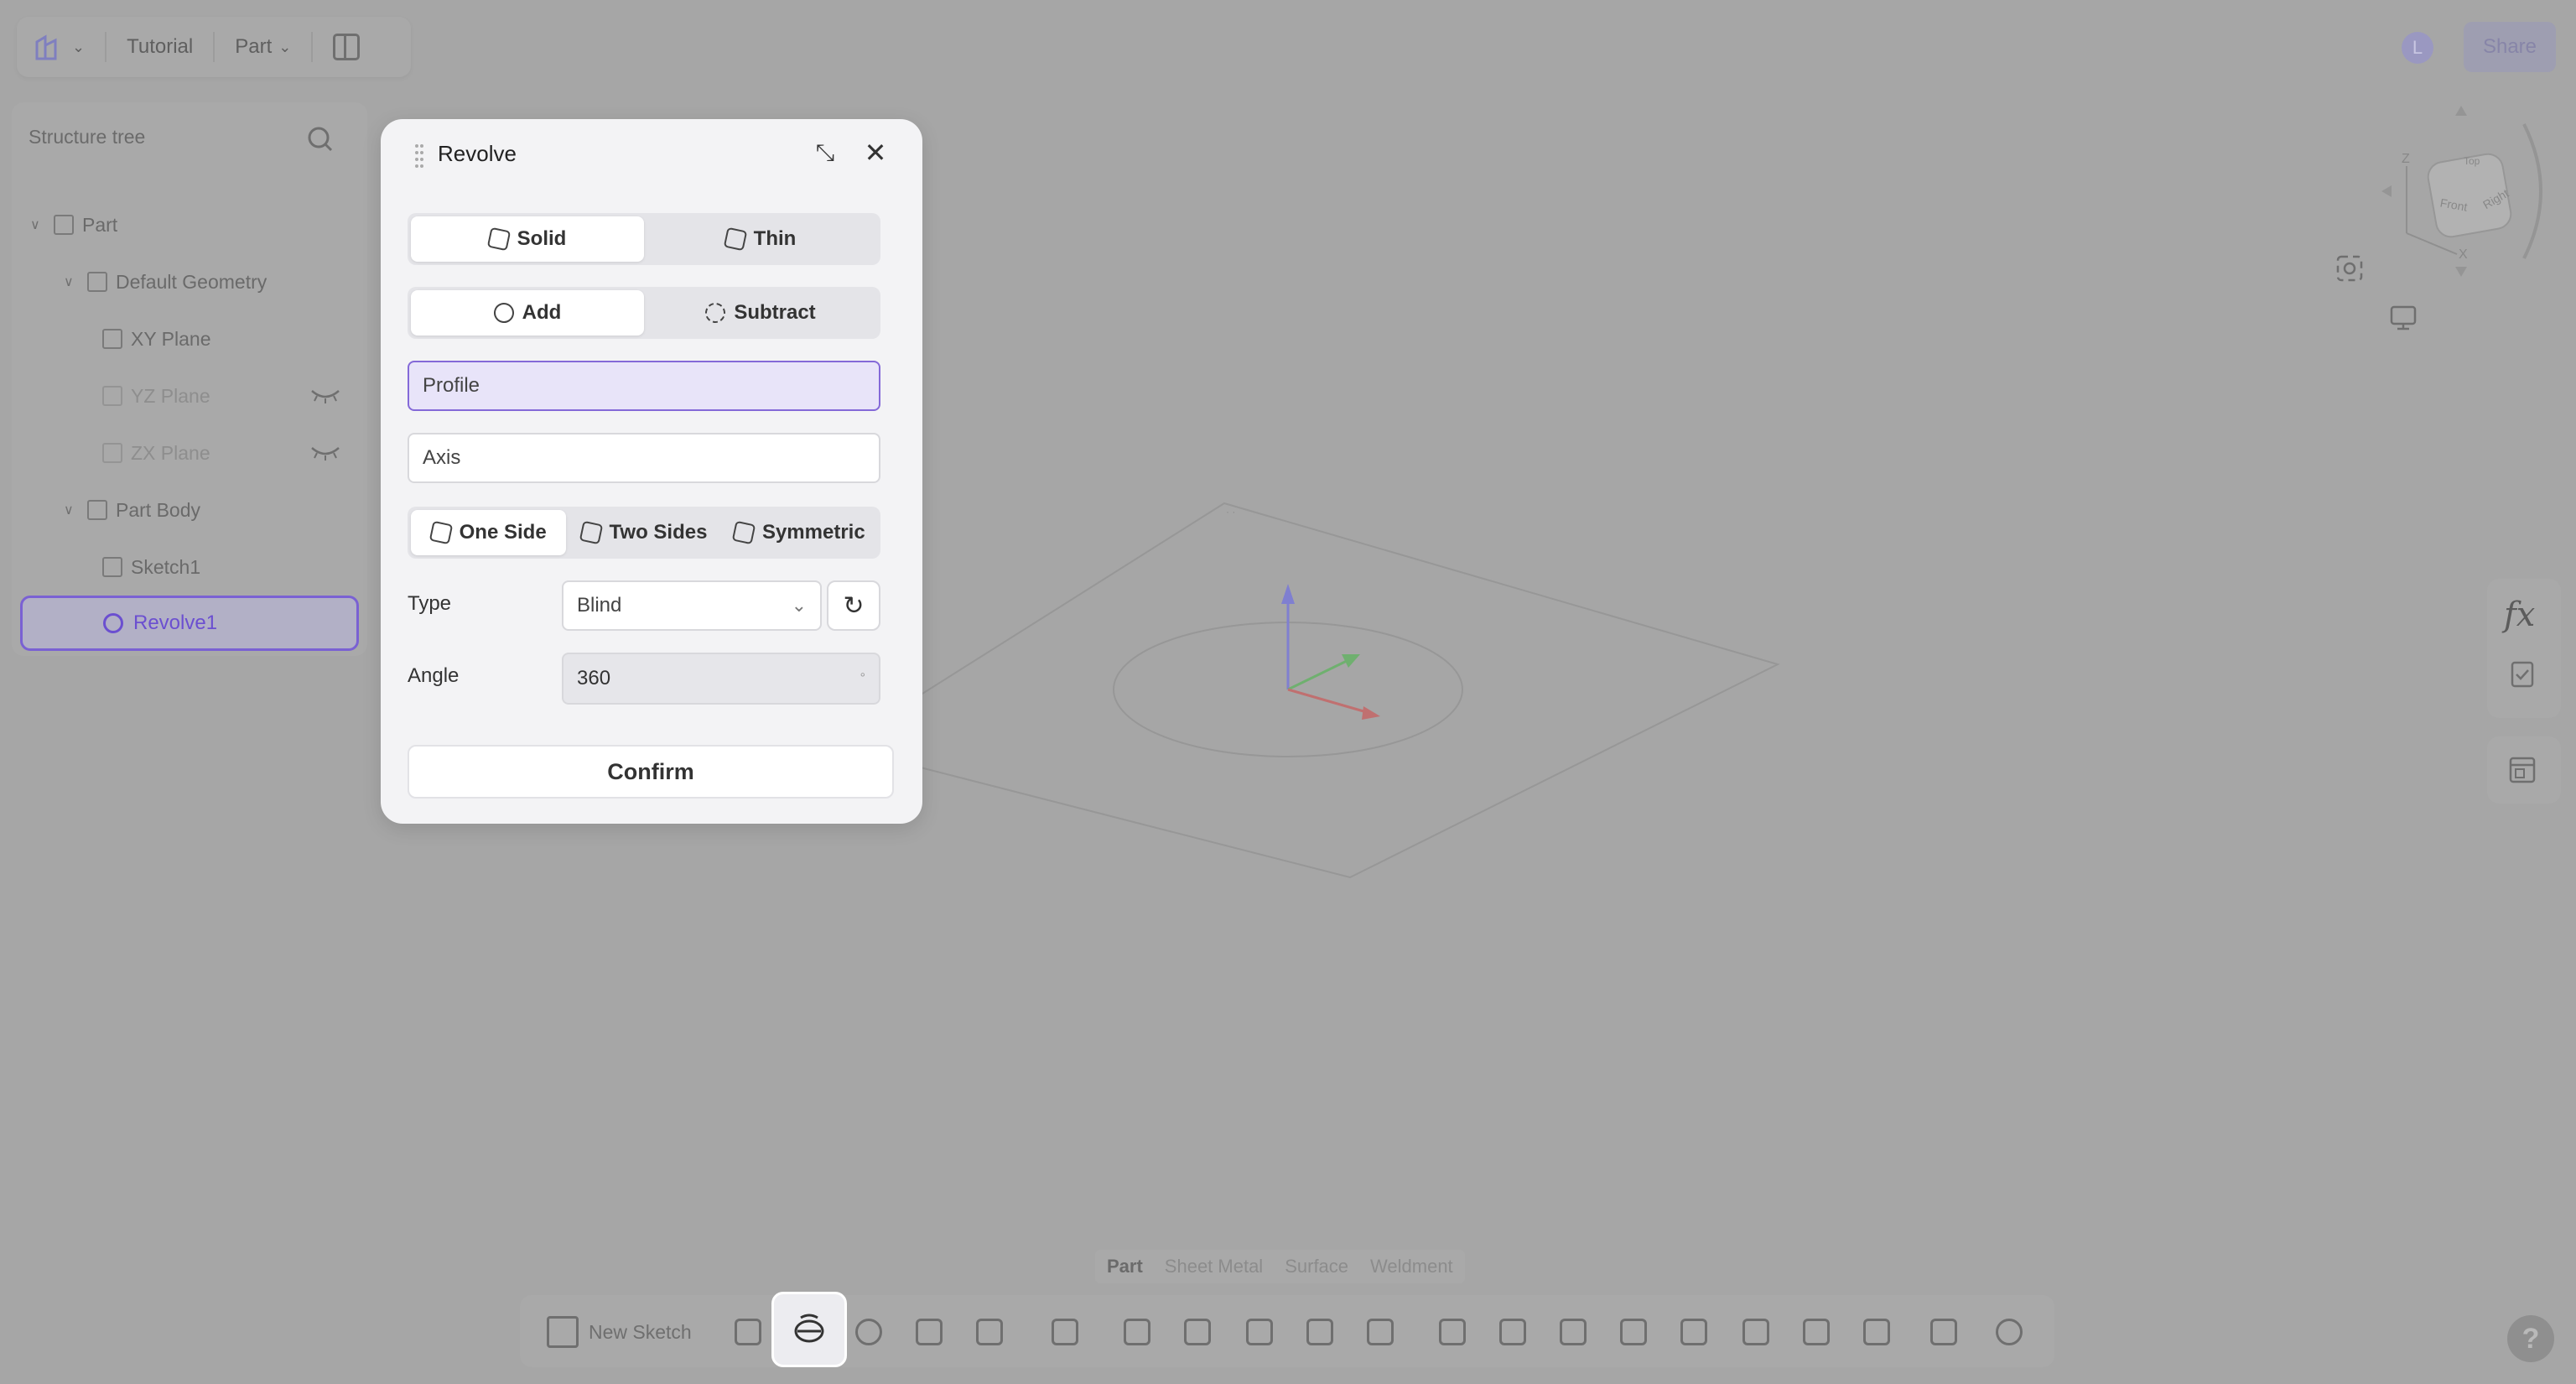 The image size is (2576, 1384). I want to click on chamfer-tool-icon, so click(1197, 1332).